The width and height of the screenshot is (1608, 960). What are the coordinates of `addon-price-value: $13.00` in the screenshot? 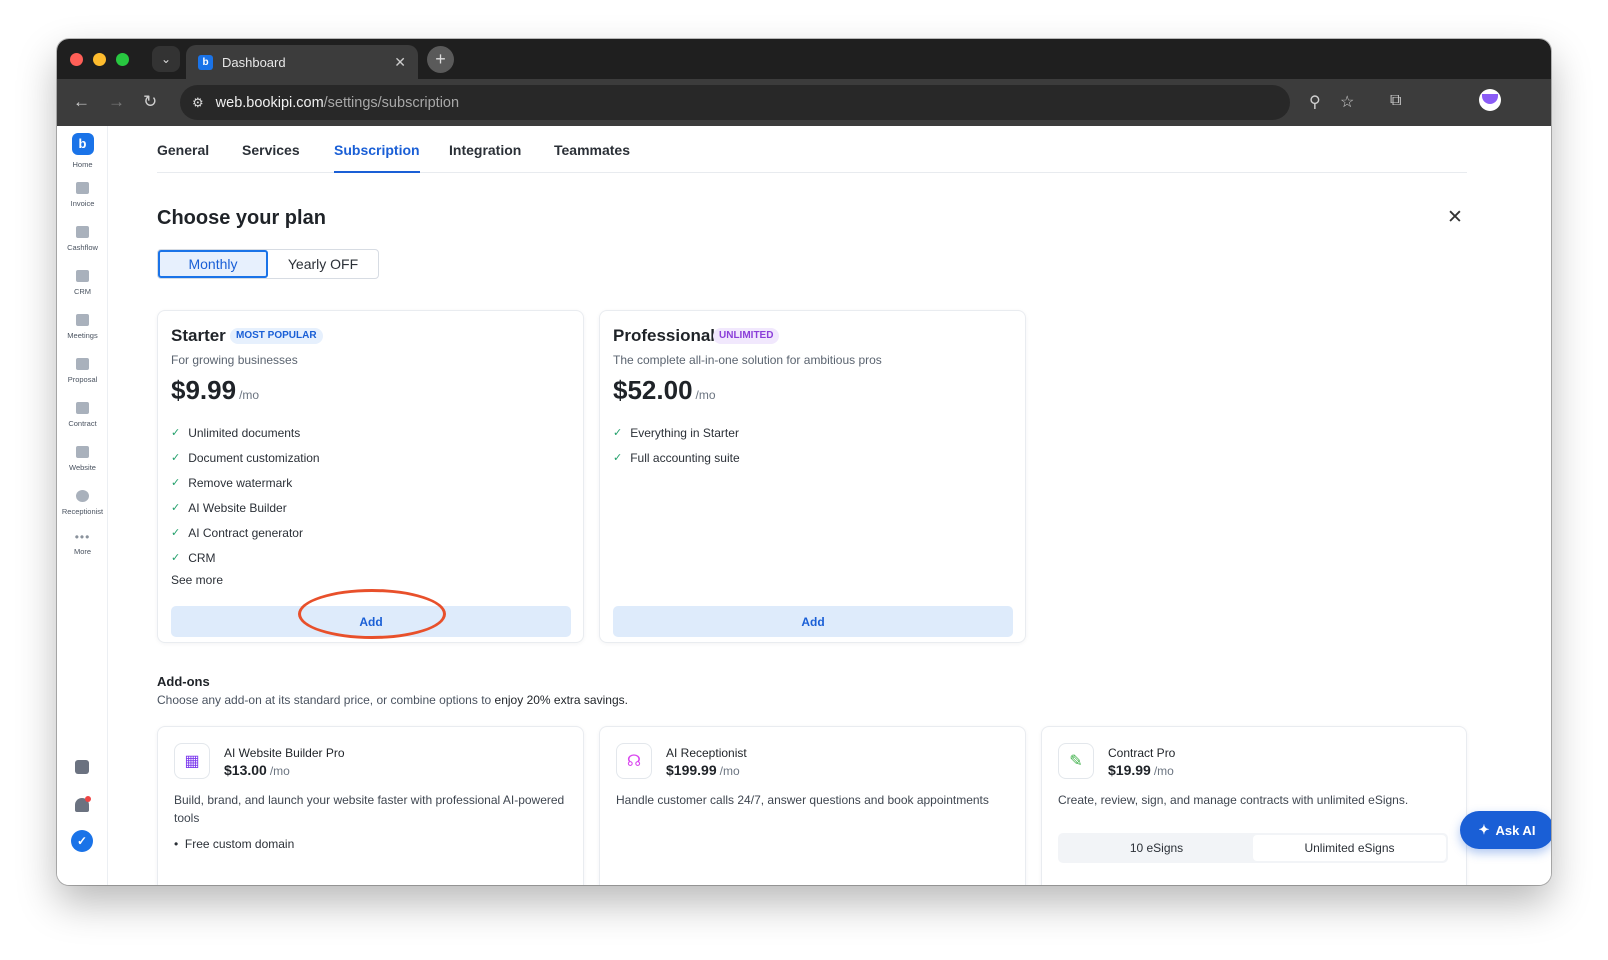 It's located at (245, 770).